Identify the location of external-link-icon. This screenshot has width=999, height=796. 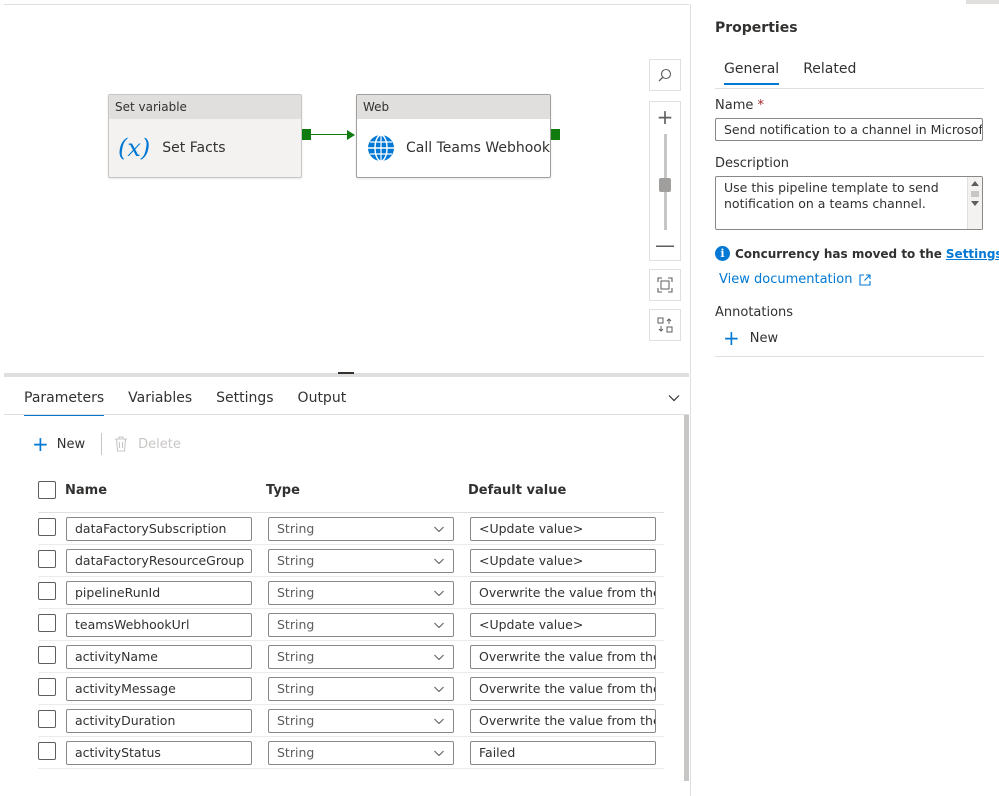
(865, 279).